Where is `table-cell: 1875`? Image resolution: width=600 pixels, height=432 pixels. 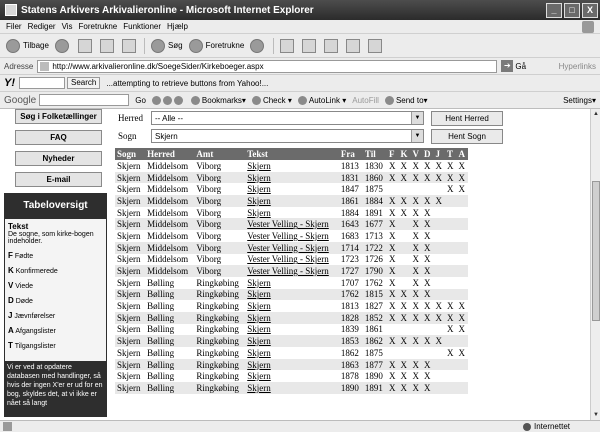
table-cell: 1875 is located at coordinates (374, 189).